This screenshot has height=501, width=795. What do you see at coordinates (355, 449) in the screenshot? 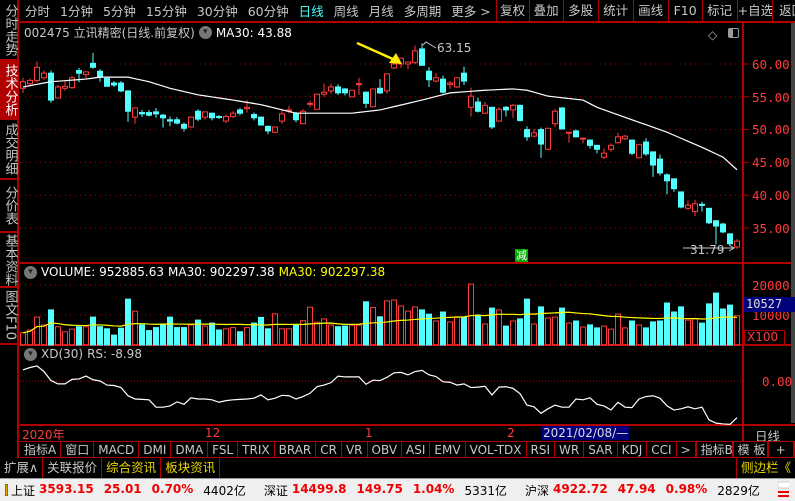
I see `indicator-tab: VR` at bounding box center [355, 449].